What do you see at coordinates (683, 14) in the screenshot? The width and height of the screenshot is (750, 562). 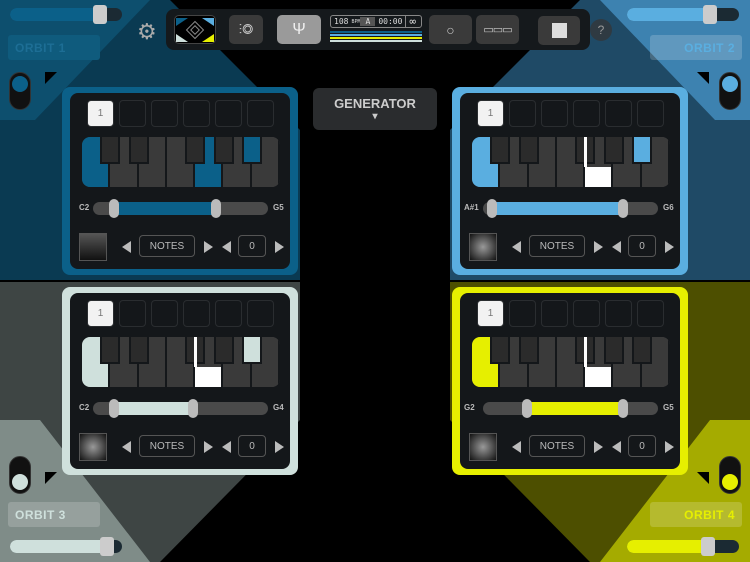 I see `orbit-2-volume-slider` at bounding box center [683, 14].